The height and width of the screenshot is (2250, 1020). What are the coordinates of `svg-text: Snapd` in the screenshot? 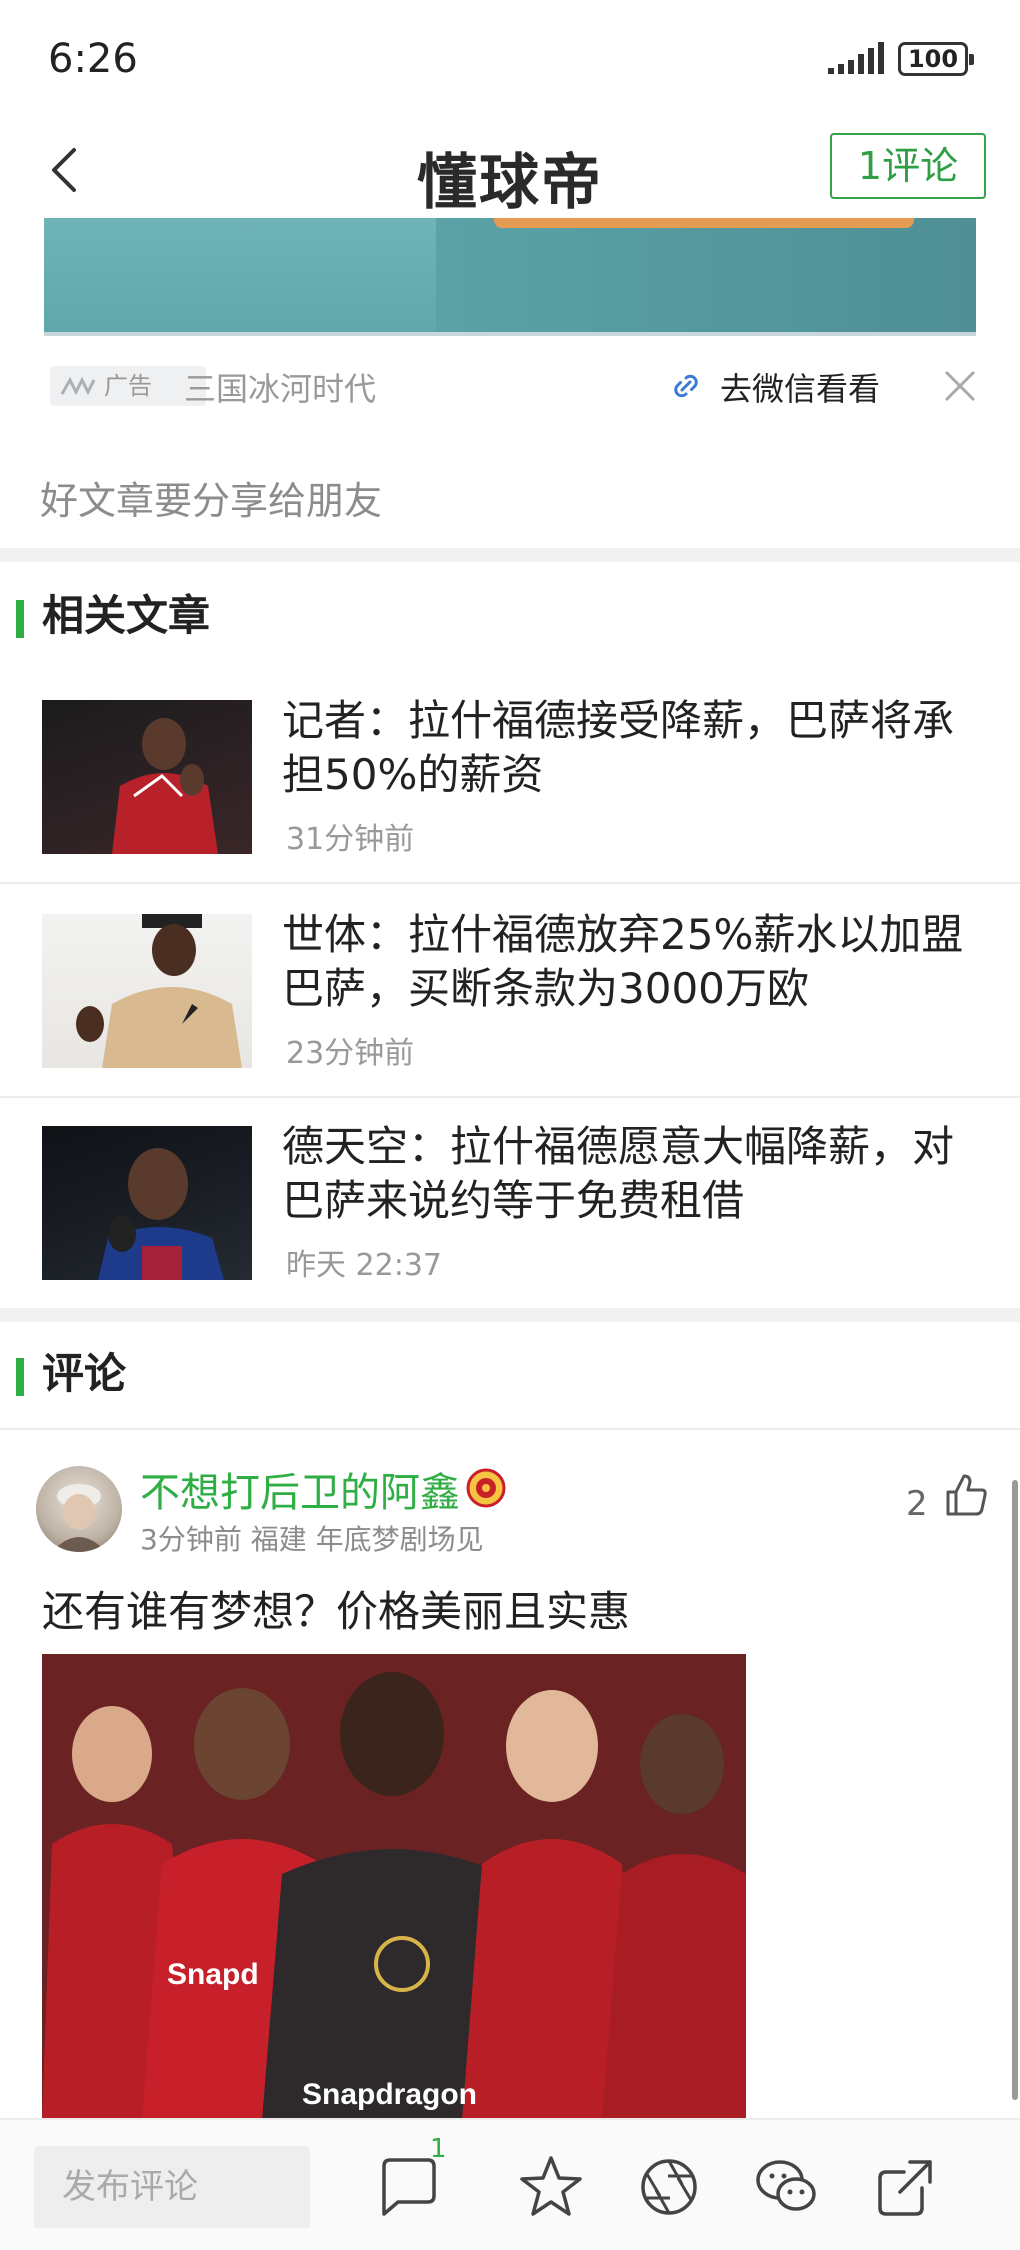 It's located at (213, 1974).